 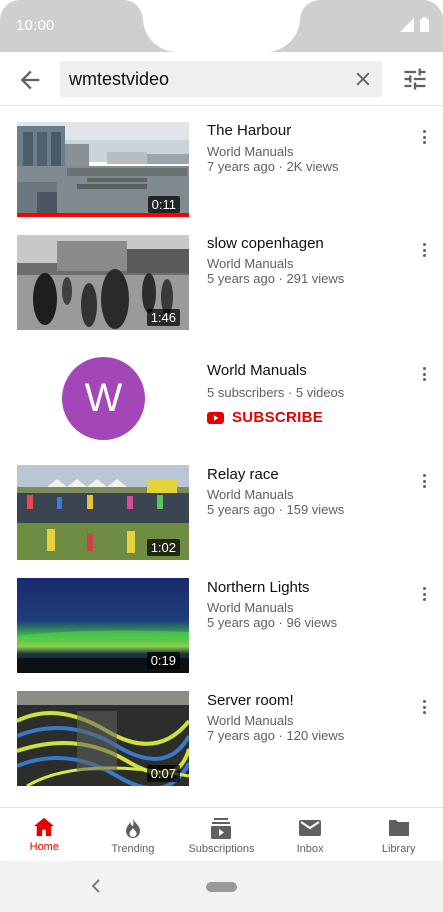 I want to click on camera-notch, so click(x=221, y=26).